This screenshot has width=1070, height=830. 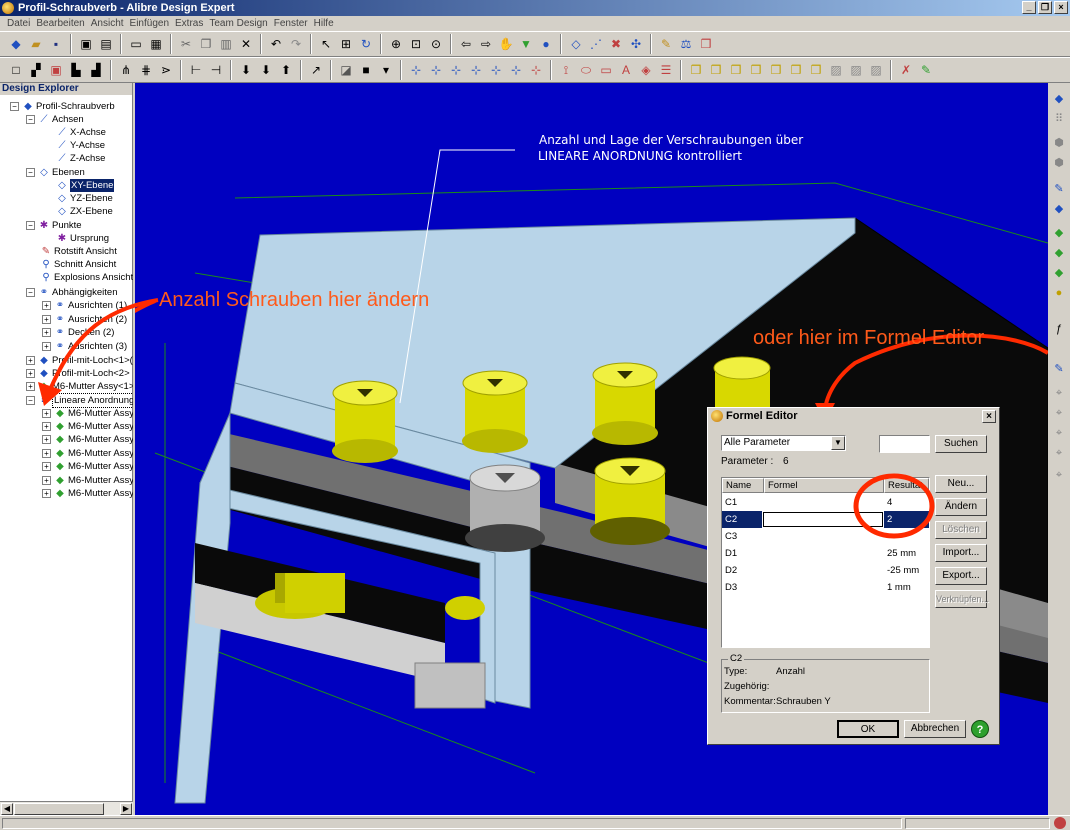 I want to click on tree-item-explosion: ⚲ Explosions Ansicht, so click(x=86, y=277).